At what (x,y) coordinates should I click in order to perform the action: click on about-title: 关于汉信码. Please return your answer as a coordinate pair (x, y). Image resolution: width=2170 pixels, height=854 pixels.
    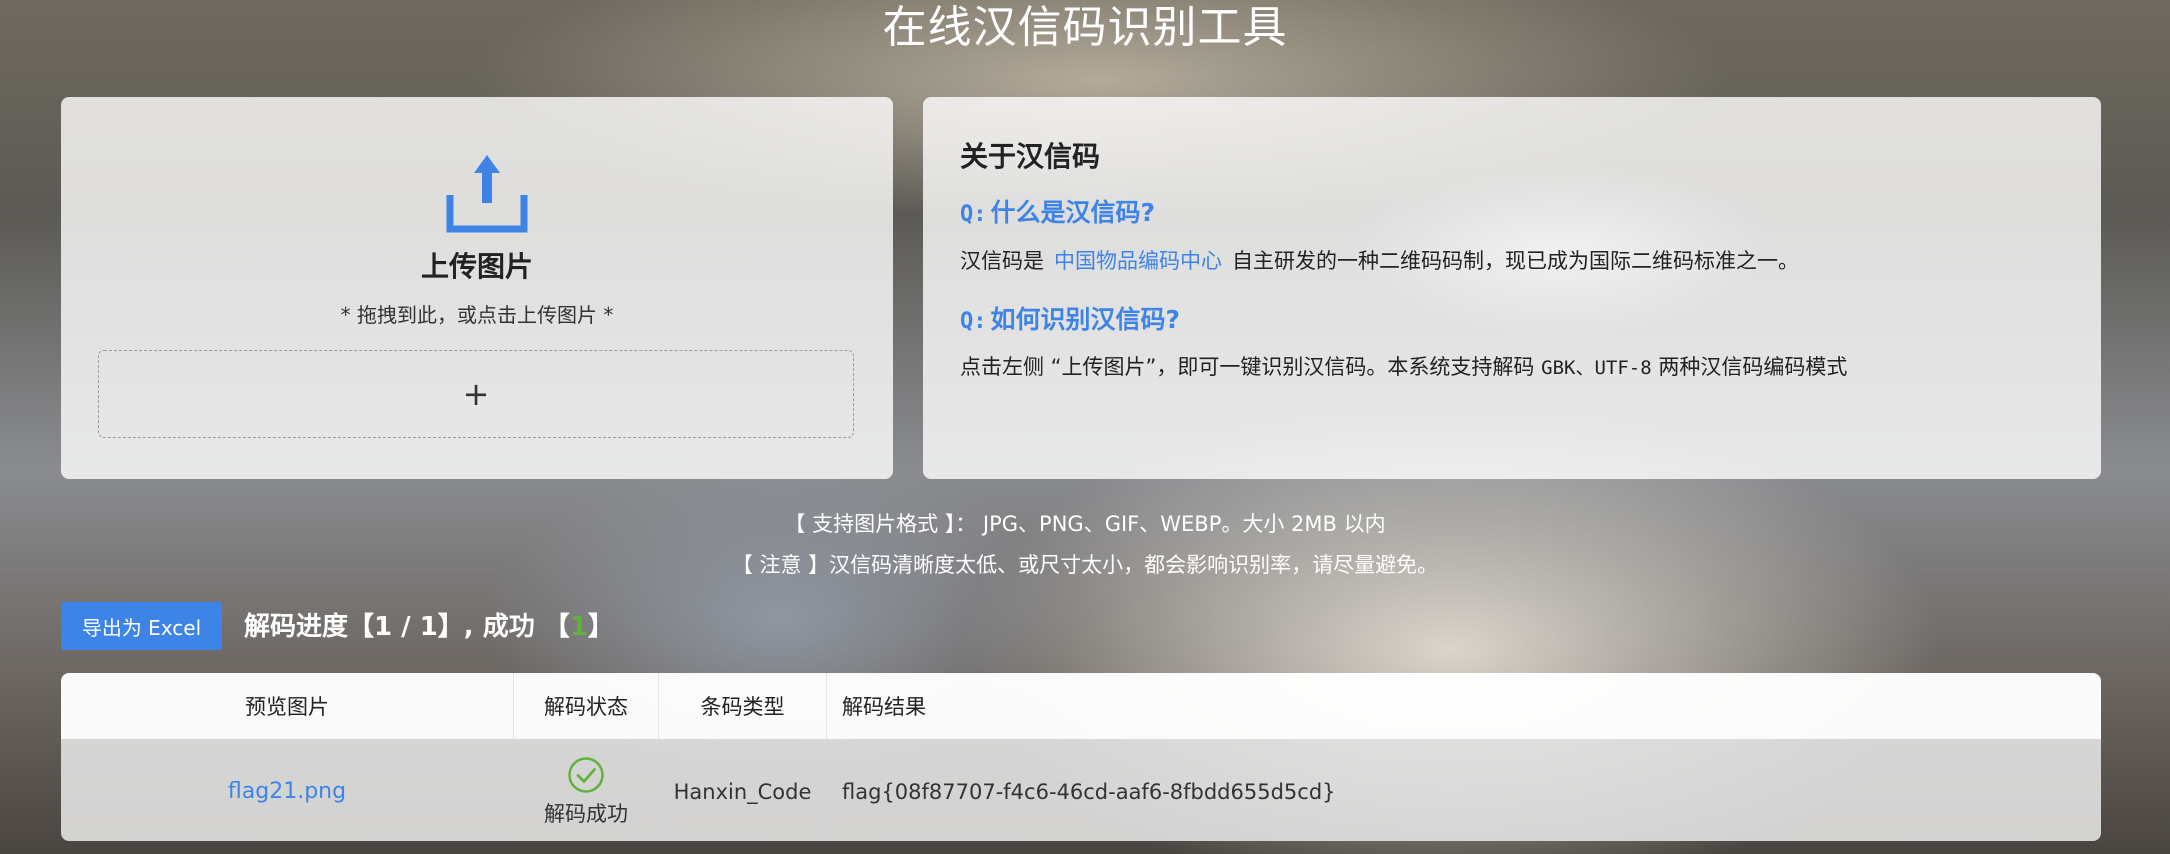
    Looking at the image, I should click on (1030, 156).